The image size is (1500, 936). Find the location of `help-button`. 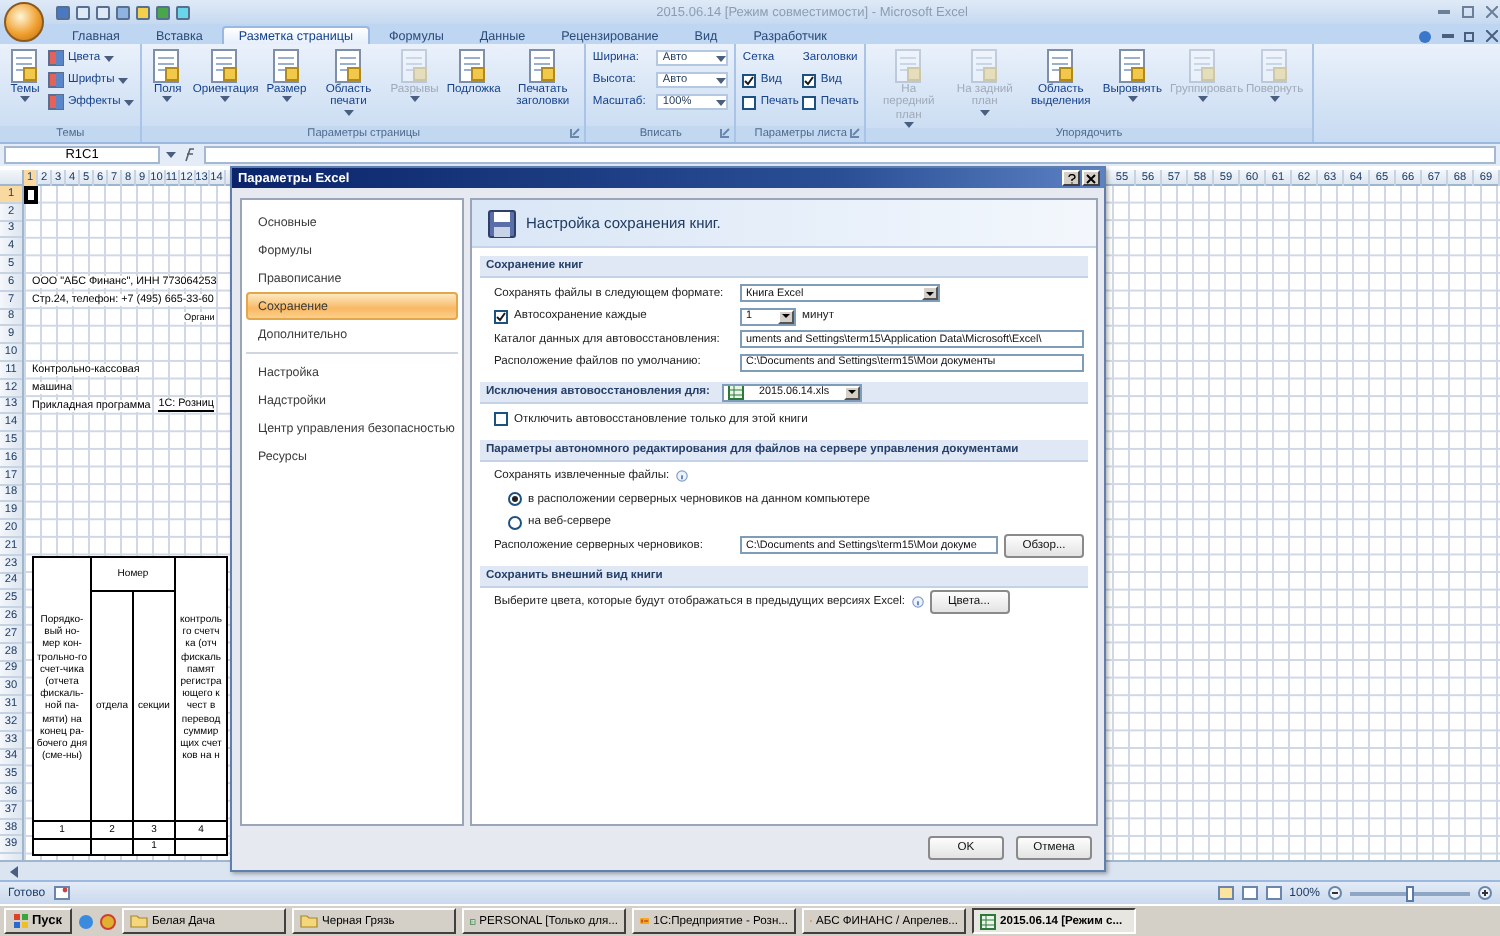

help-button is located at coordinates (1071, 178).